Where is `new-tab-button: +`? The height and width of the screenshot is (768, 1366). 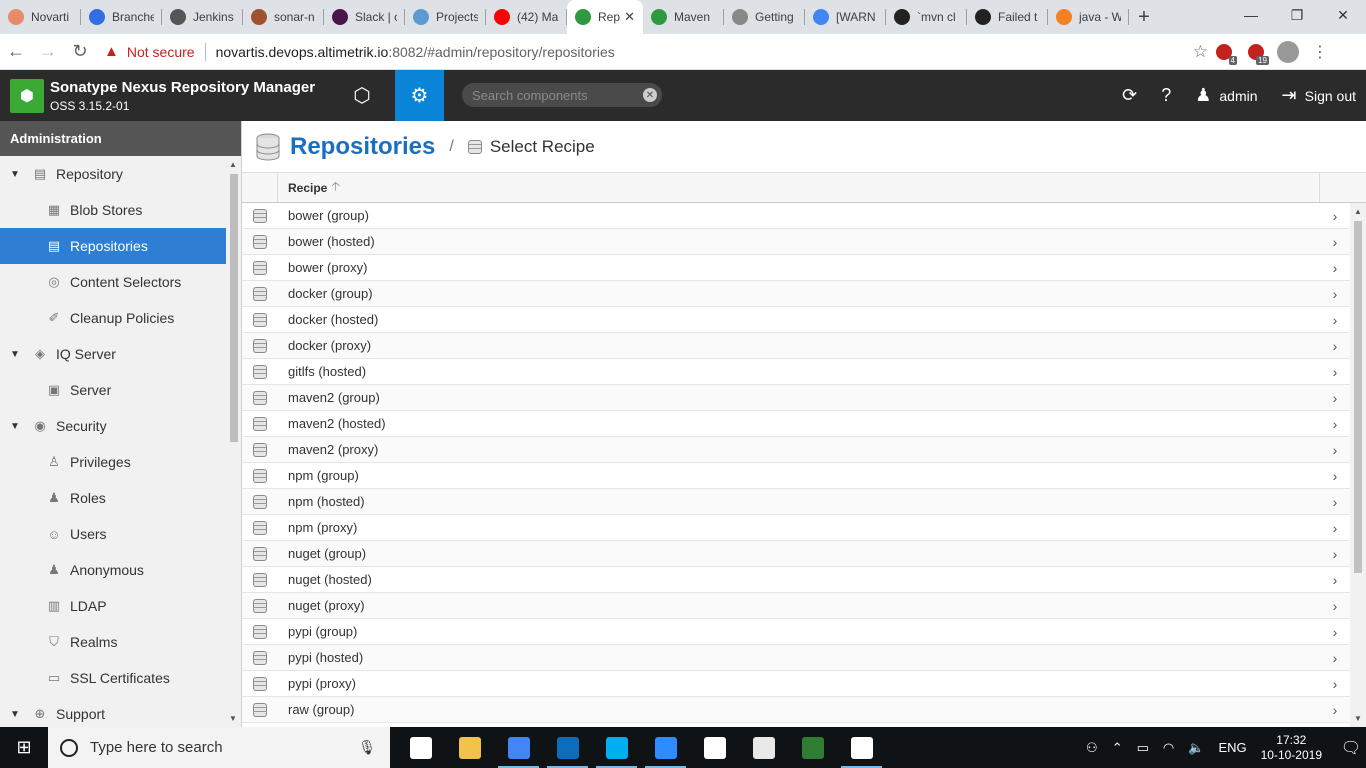
new-tab-button: + is located at coordinates (1144, 17).